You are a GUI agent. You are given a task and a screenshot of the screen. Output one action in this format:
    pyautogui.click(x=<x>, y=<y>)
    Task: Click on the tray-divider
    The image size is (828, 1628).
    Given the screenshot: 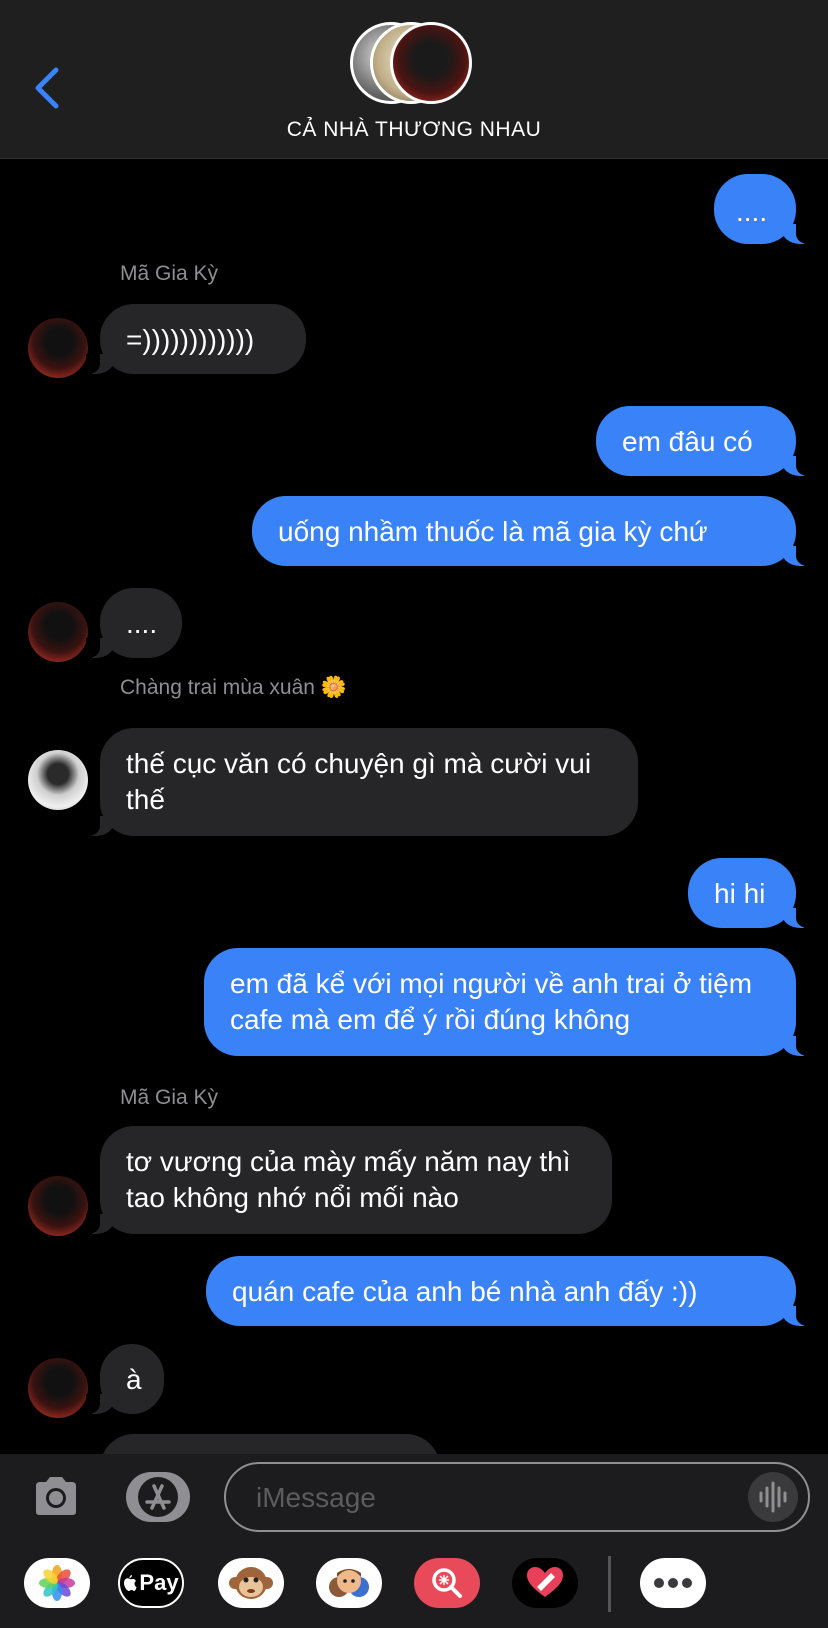 What is the action you would take?
    pyautogui.click(x=609, y=1584)
    